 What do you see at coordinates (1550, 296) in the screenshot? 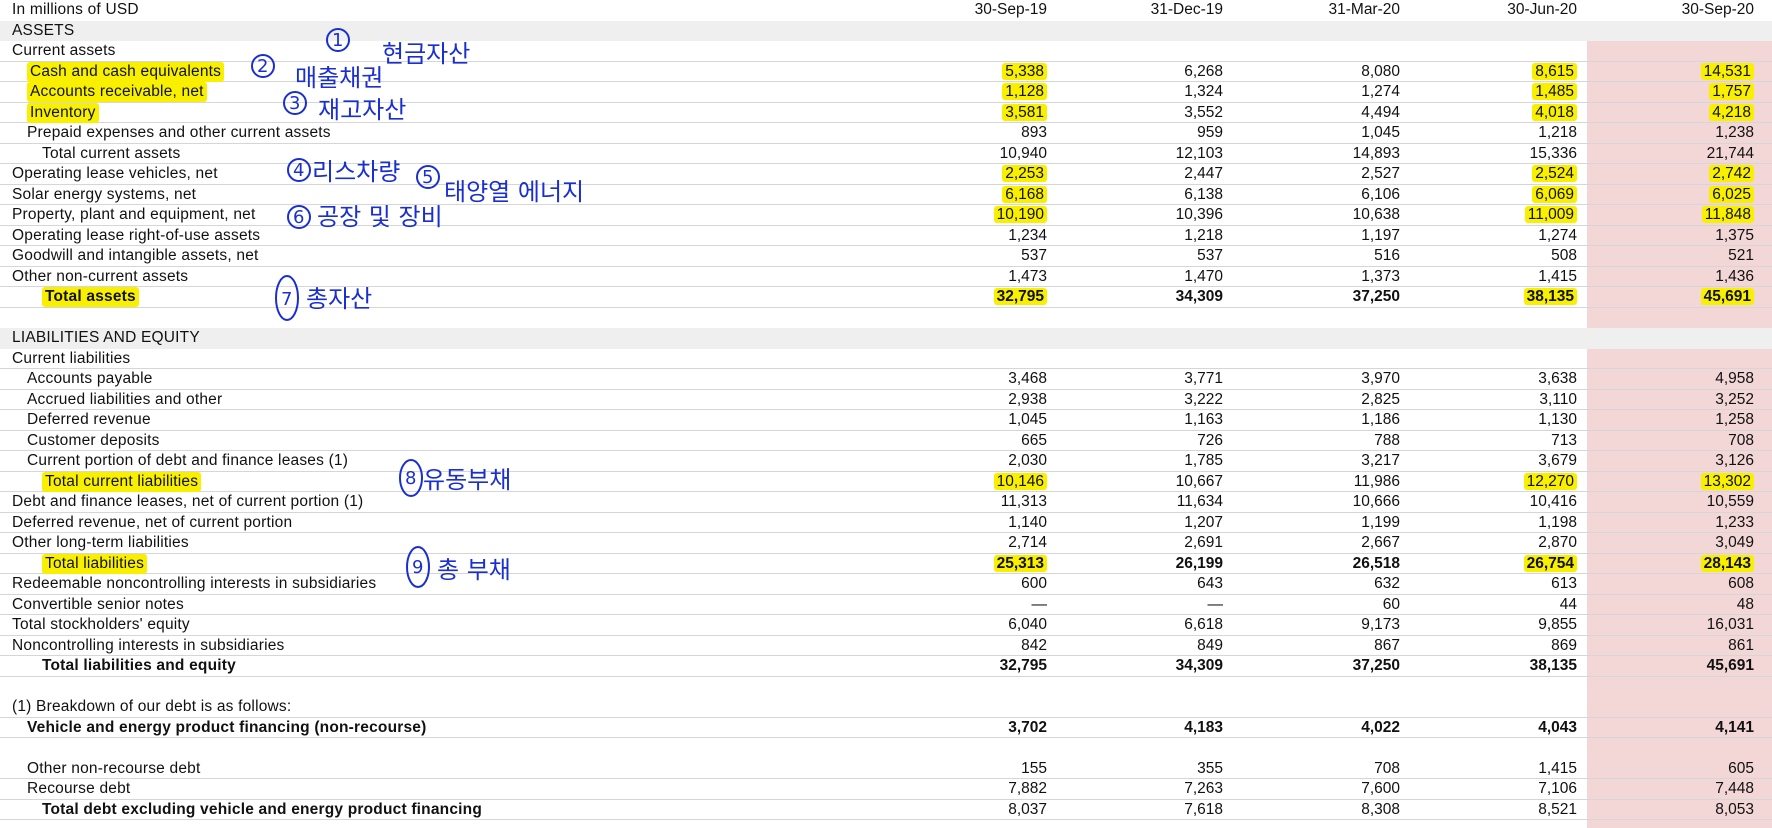
I see `cell-text: 38,135` at bounding box center [1550, 296].